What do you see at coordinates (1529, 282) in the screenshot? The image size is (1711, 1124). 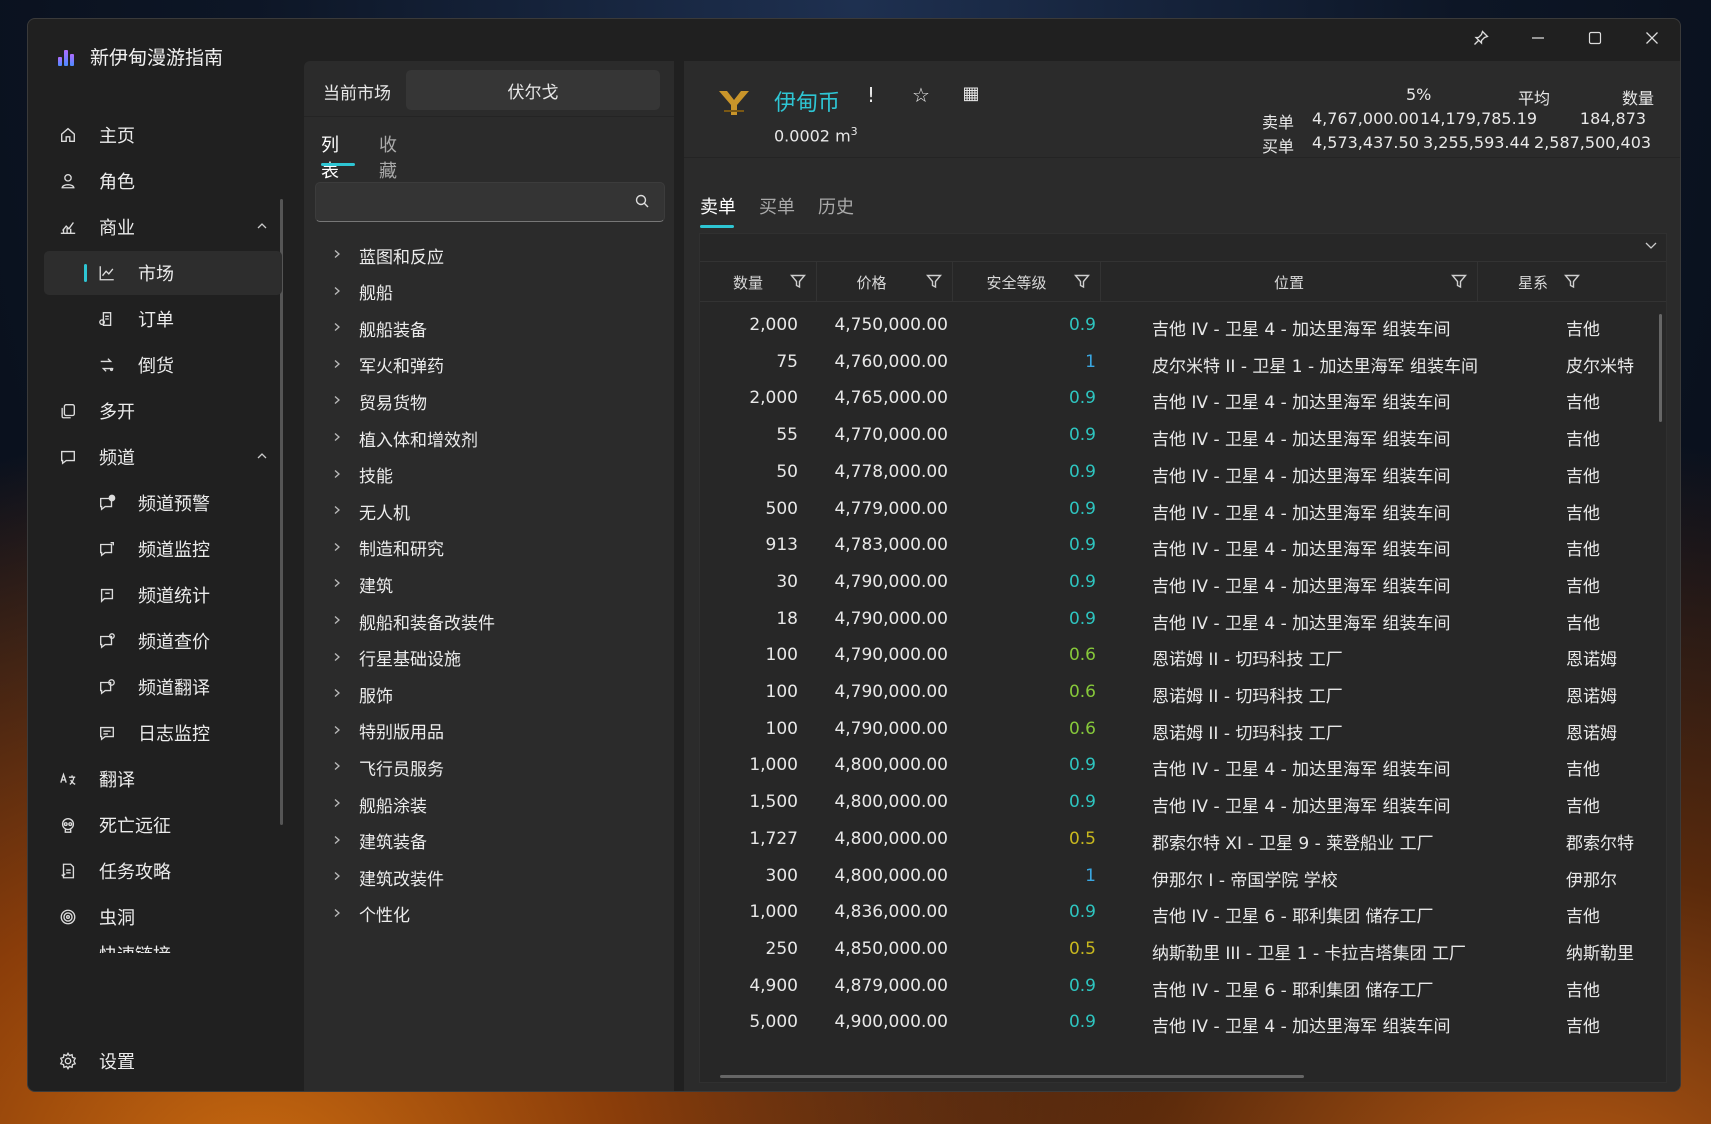 I see `column-header-system: 星系` at bounding box center [1529, 282].